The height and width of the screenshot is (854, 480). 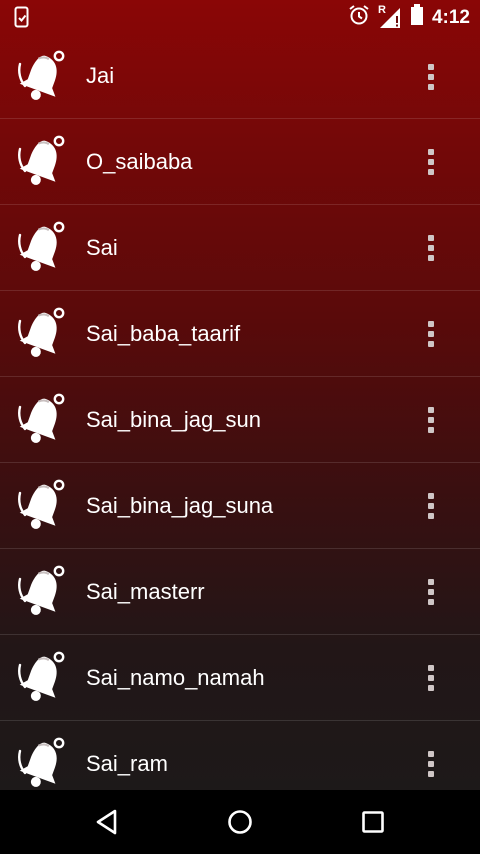 I want to click on list-item: Sai_baba_taarif, so click(x=240, y=334).